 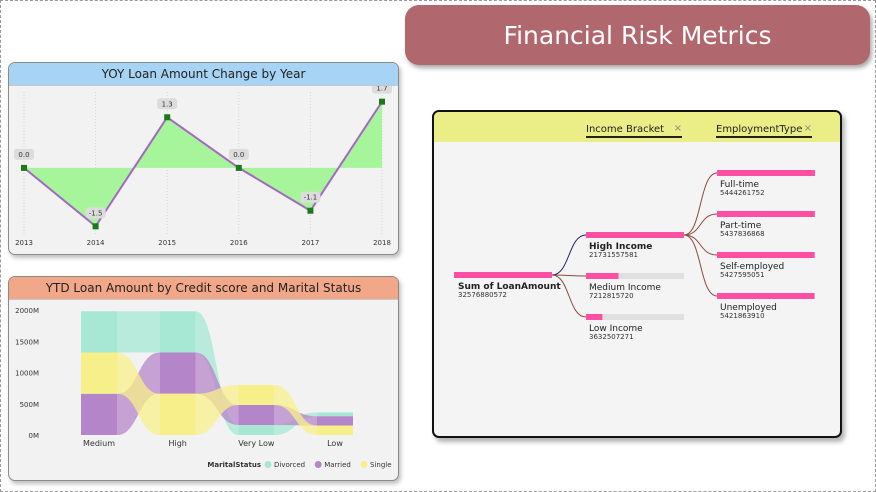 I want to click on legend-item-single: Single, so click(x=381, y=465).